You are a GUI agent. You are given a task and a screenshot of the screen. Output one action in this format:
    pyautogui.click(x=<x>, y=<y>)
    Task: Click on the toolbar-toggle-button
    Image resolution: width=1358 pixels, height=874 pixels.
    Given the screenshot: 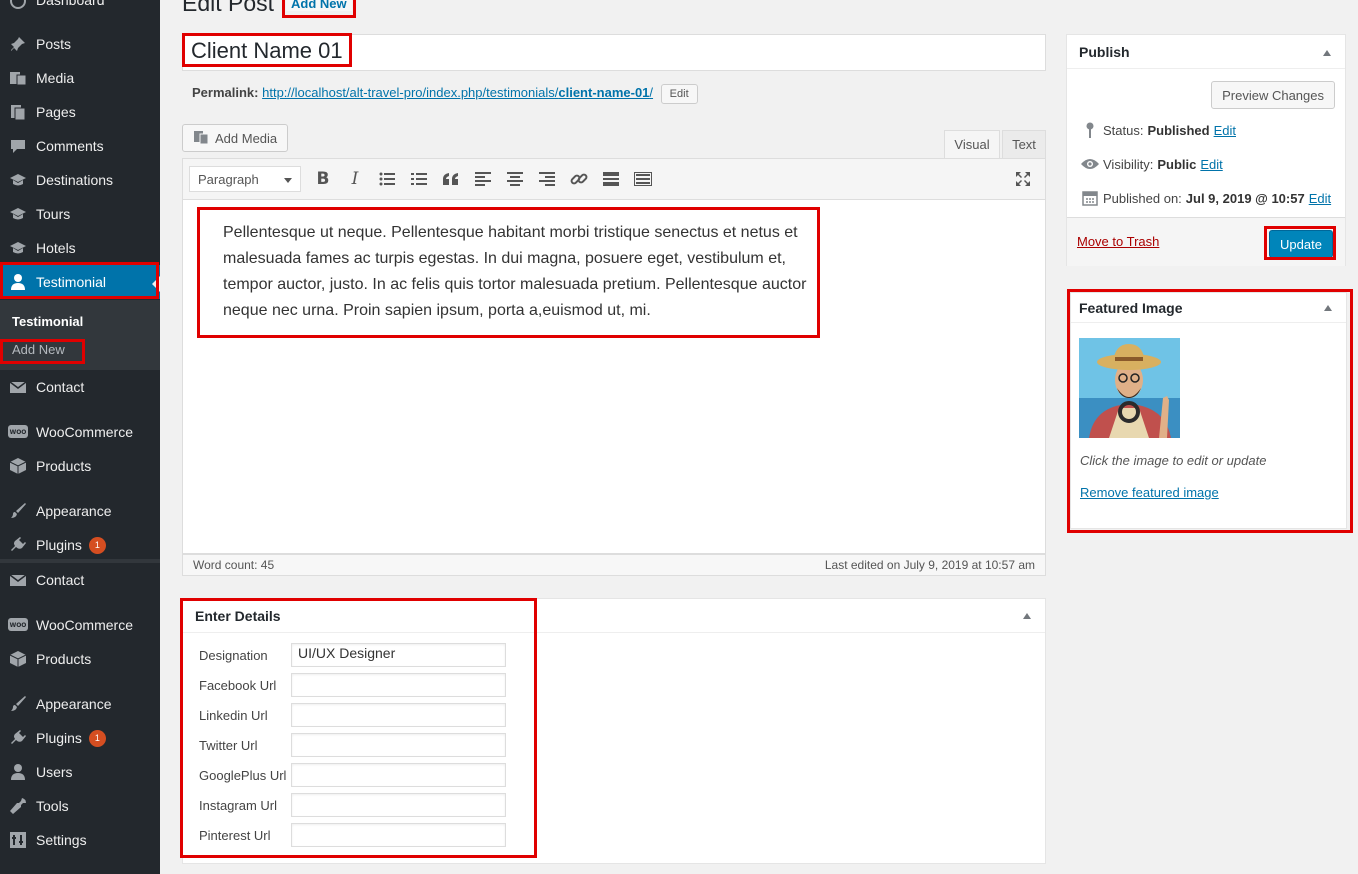 What is the action you would take?
    pyautogui.click(x=643, y=179)
    